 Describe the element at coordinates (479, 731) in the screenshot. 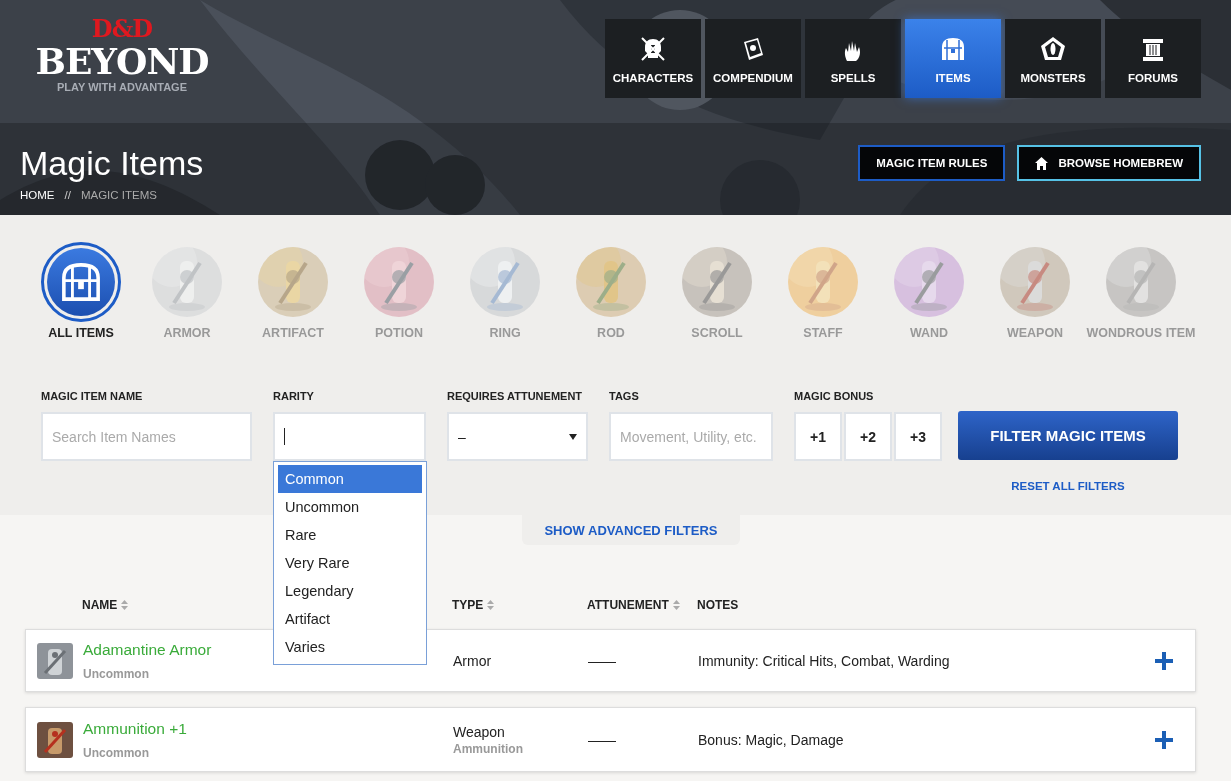

I see `item-type: Weapon` at that location.